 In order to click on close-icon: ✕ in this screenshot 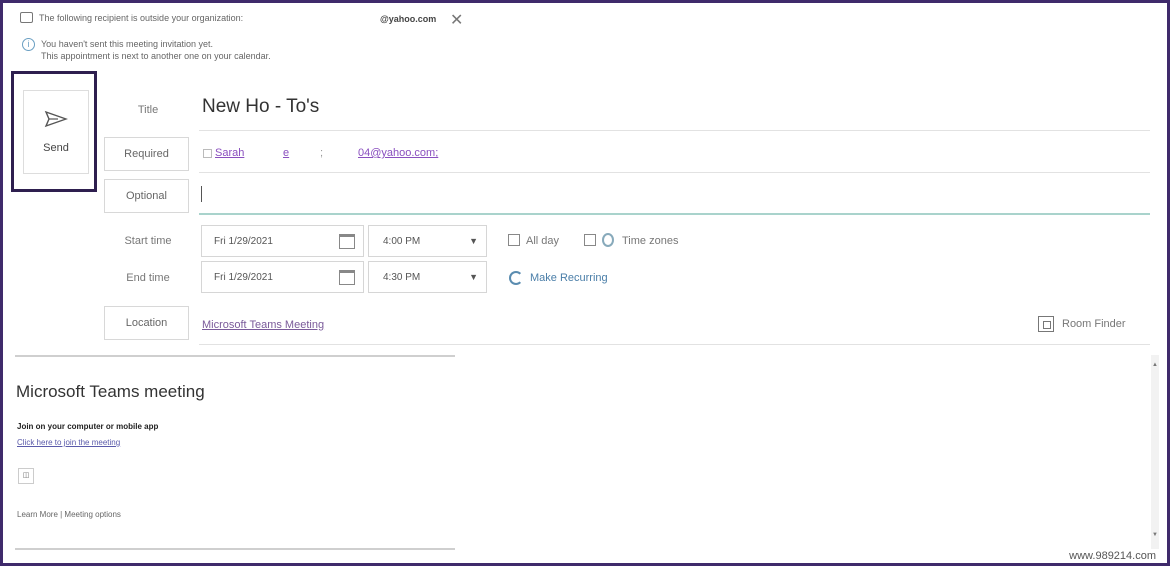, I will do `click(456, 20)`.